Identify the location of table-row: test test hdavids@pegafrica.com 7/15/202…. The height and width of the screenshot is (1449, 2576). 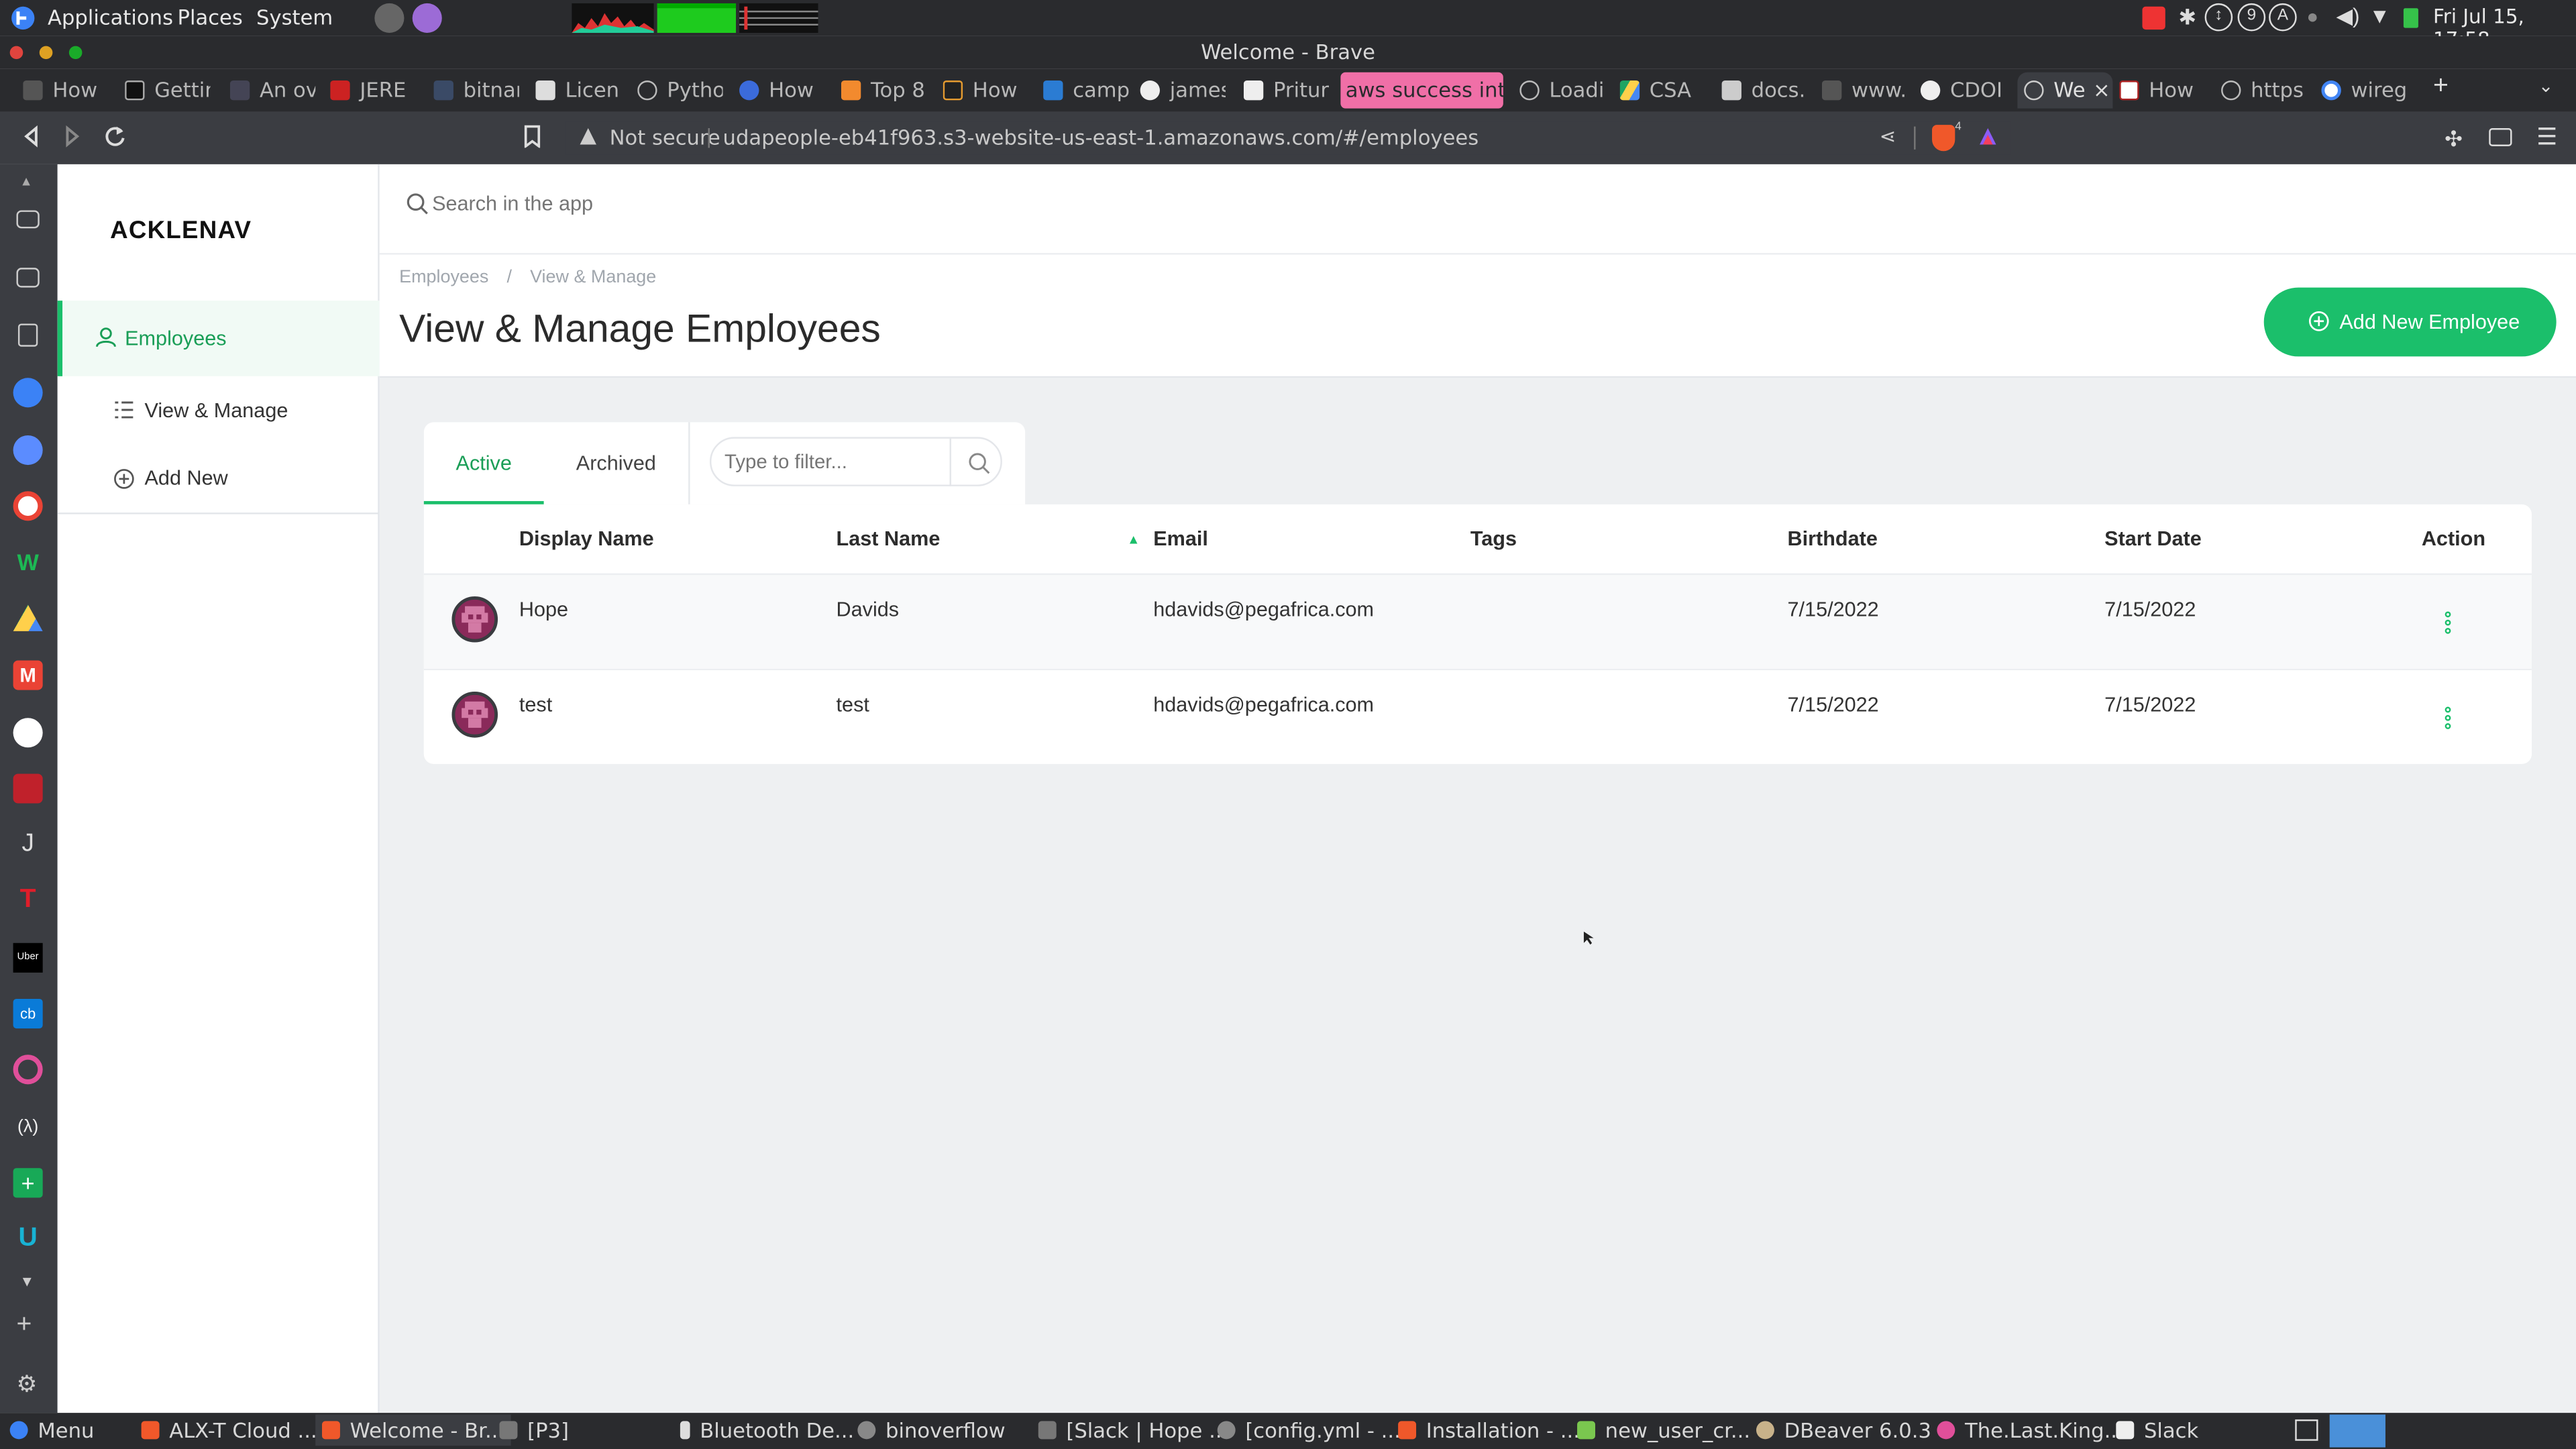
(1477, 716).